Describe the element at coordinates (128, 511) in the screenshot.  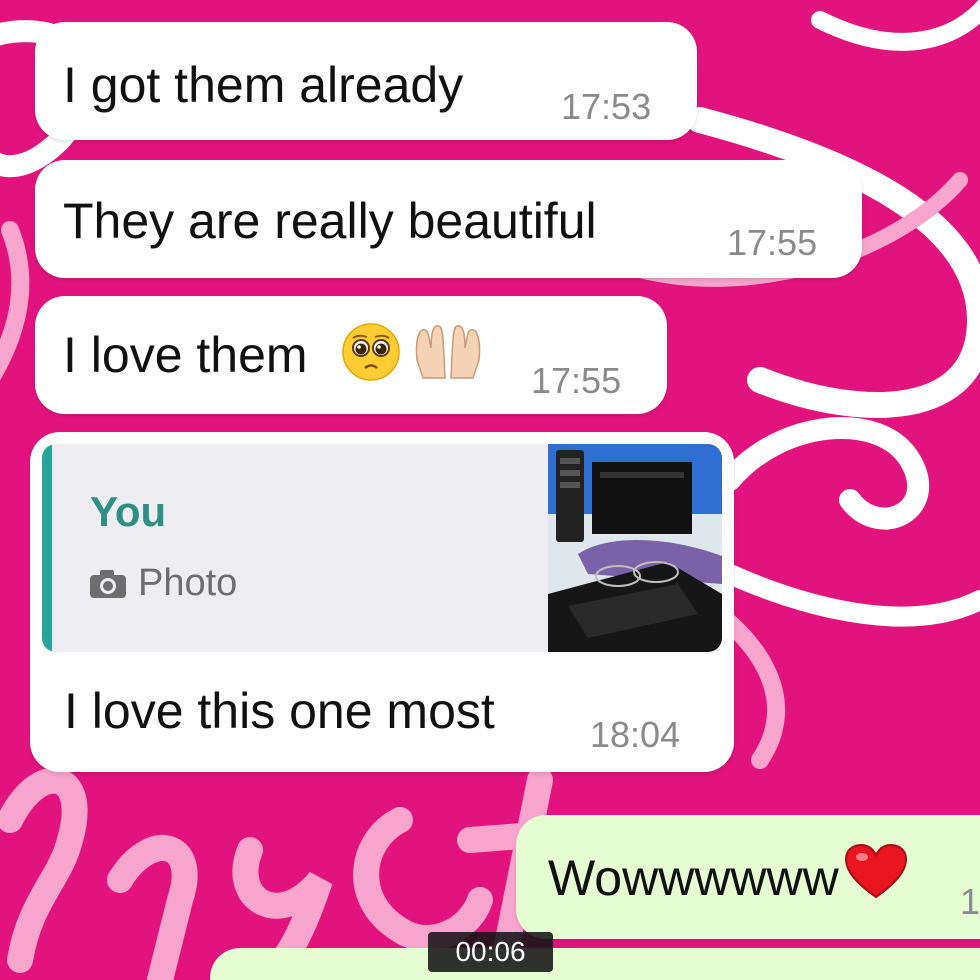
I see `quote-author: You` at that location.